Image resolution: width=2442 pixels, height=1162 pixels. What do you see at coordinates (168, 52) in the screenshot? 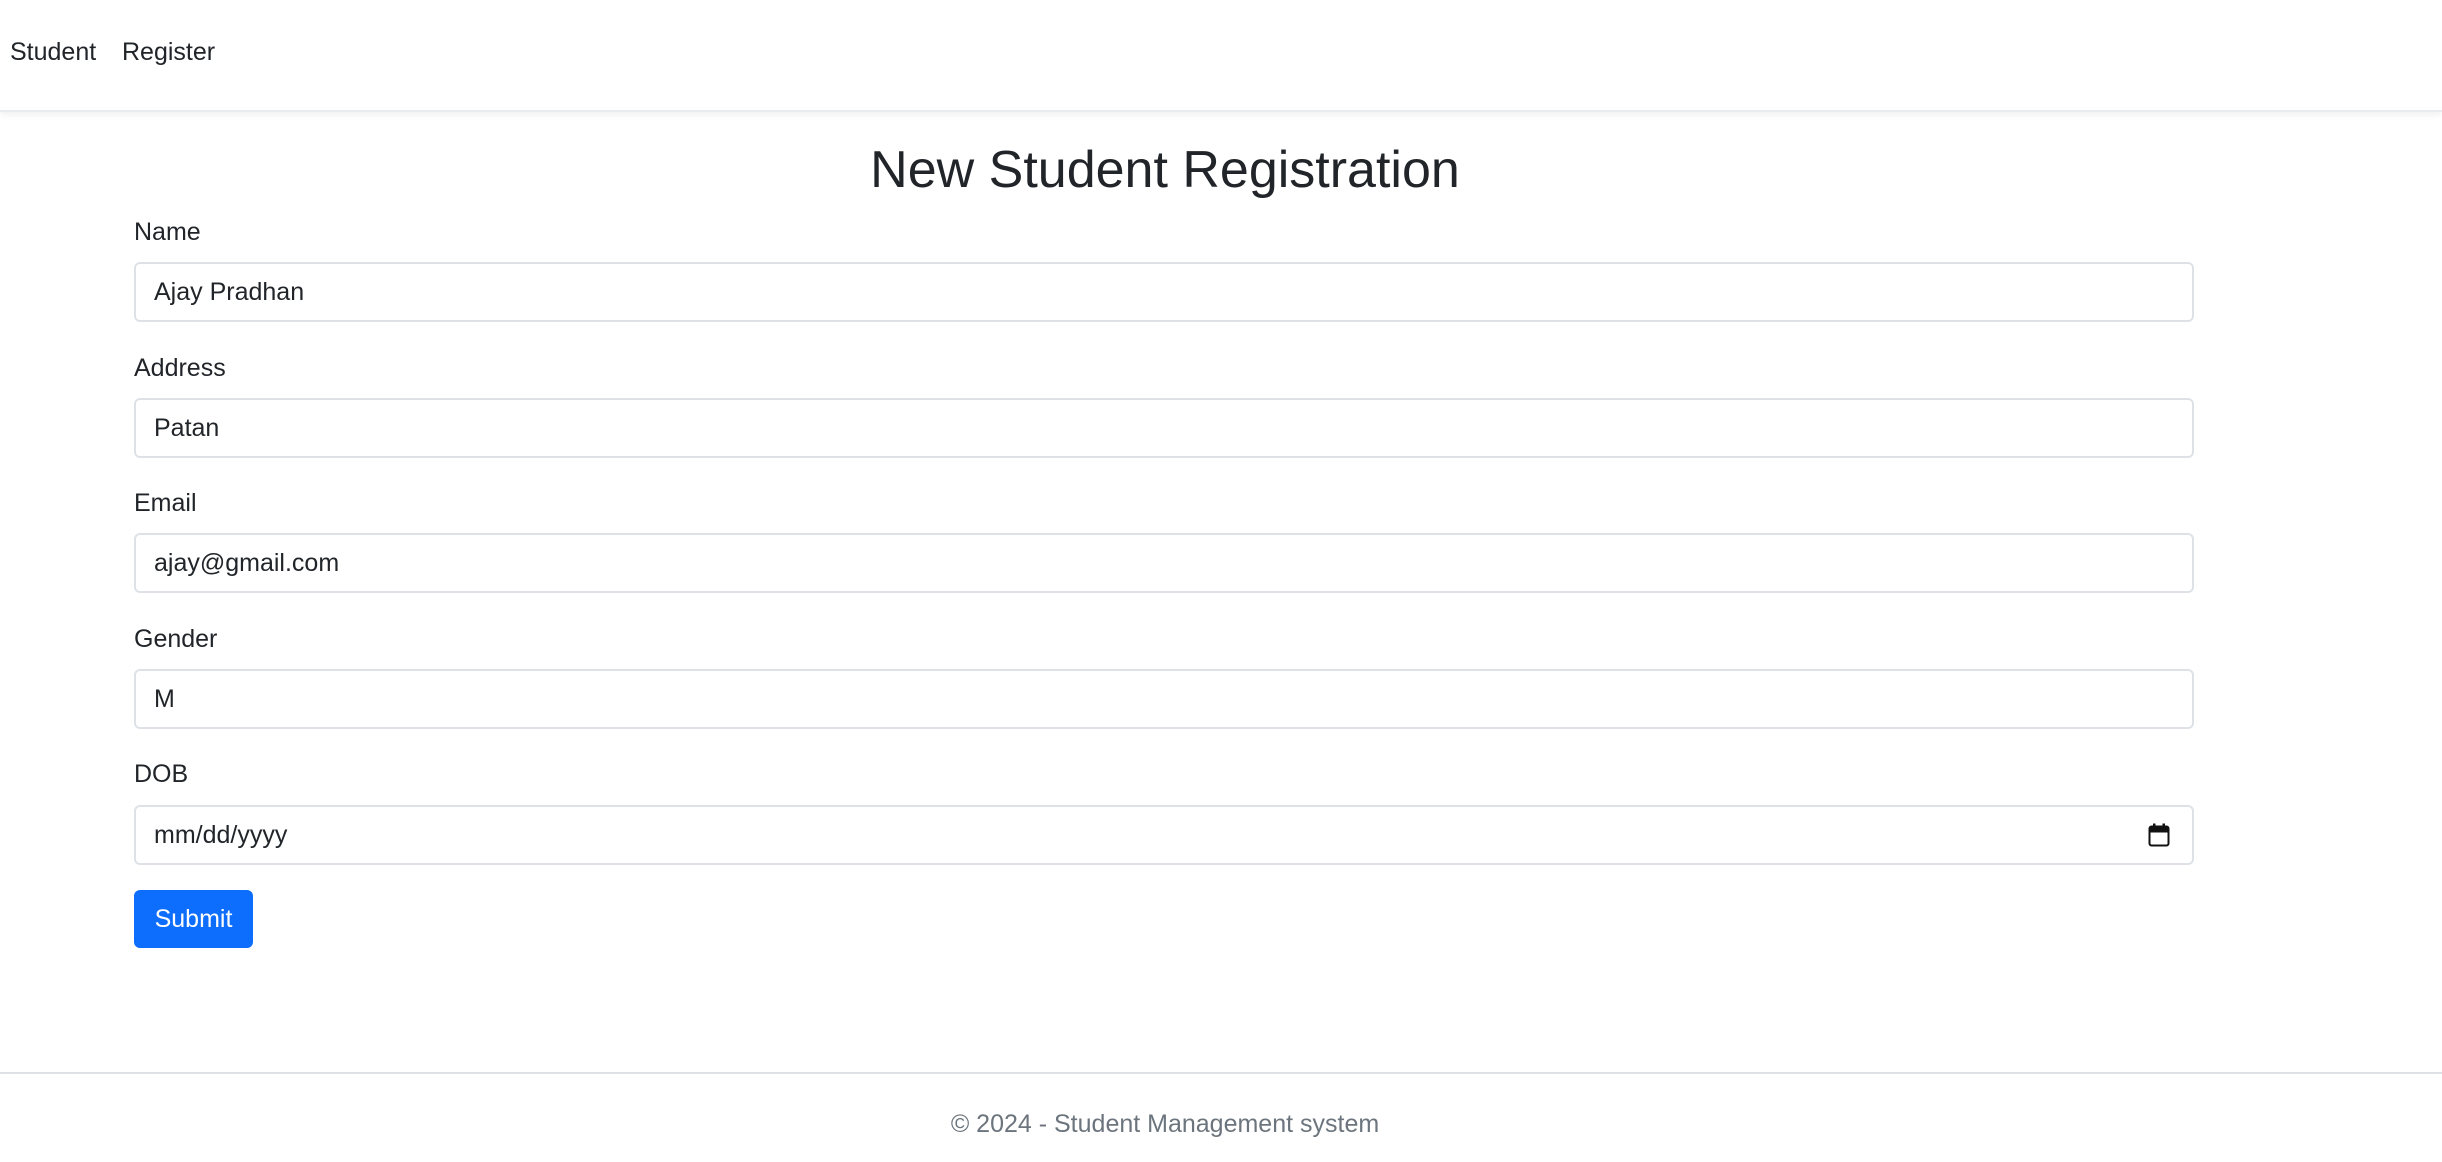
I see `nav-link-register: Register` at bounding box center [168, 52].